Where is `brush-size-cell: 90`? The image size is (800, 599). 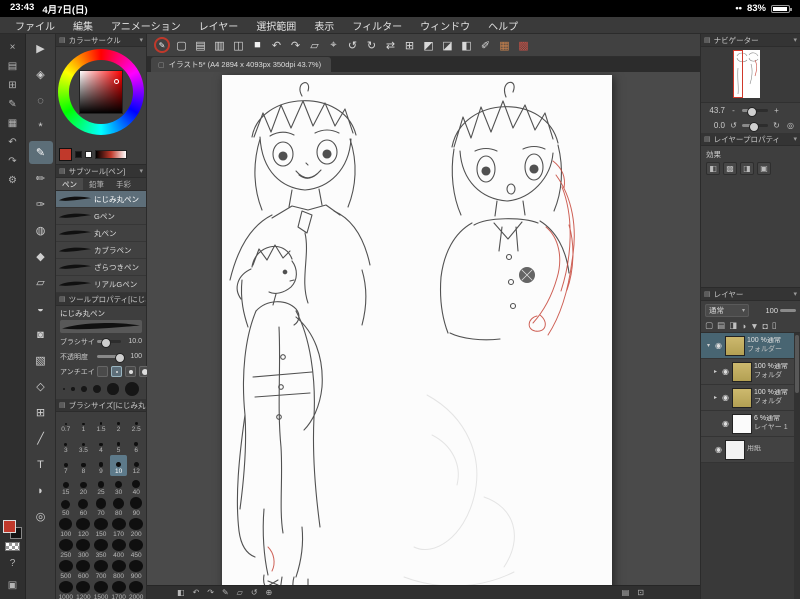
brush-size-cell: 90 is located at coordinates (136, 507).